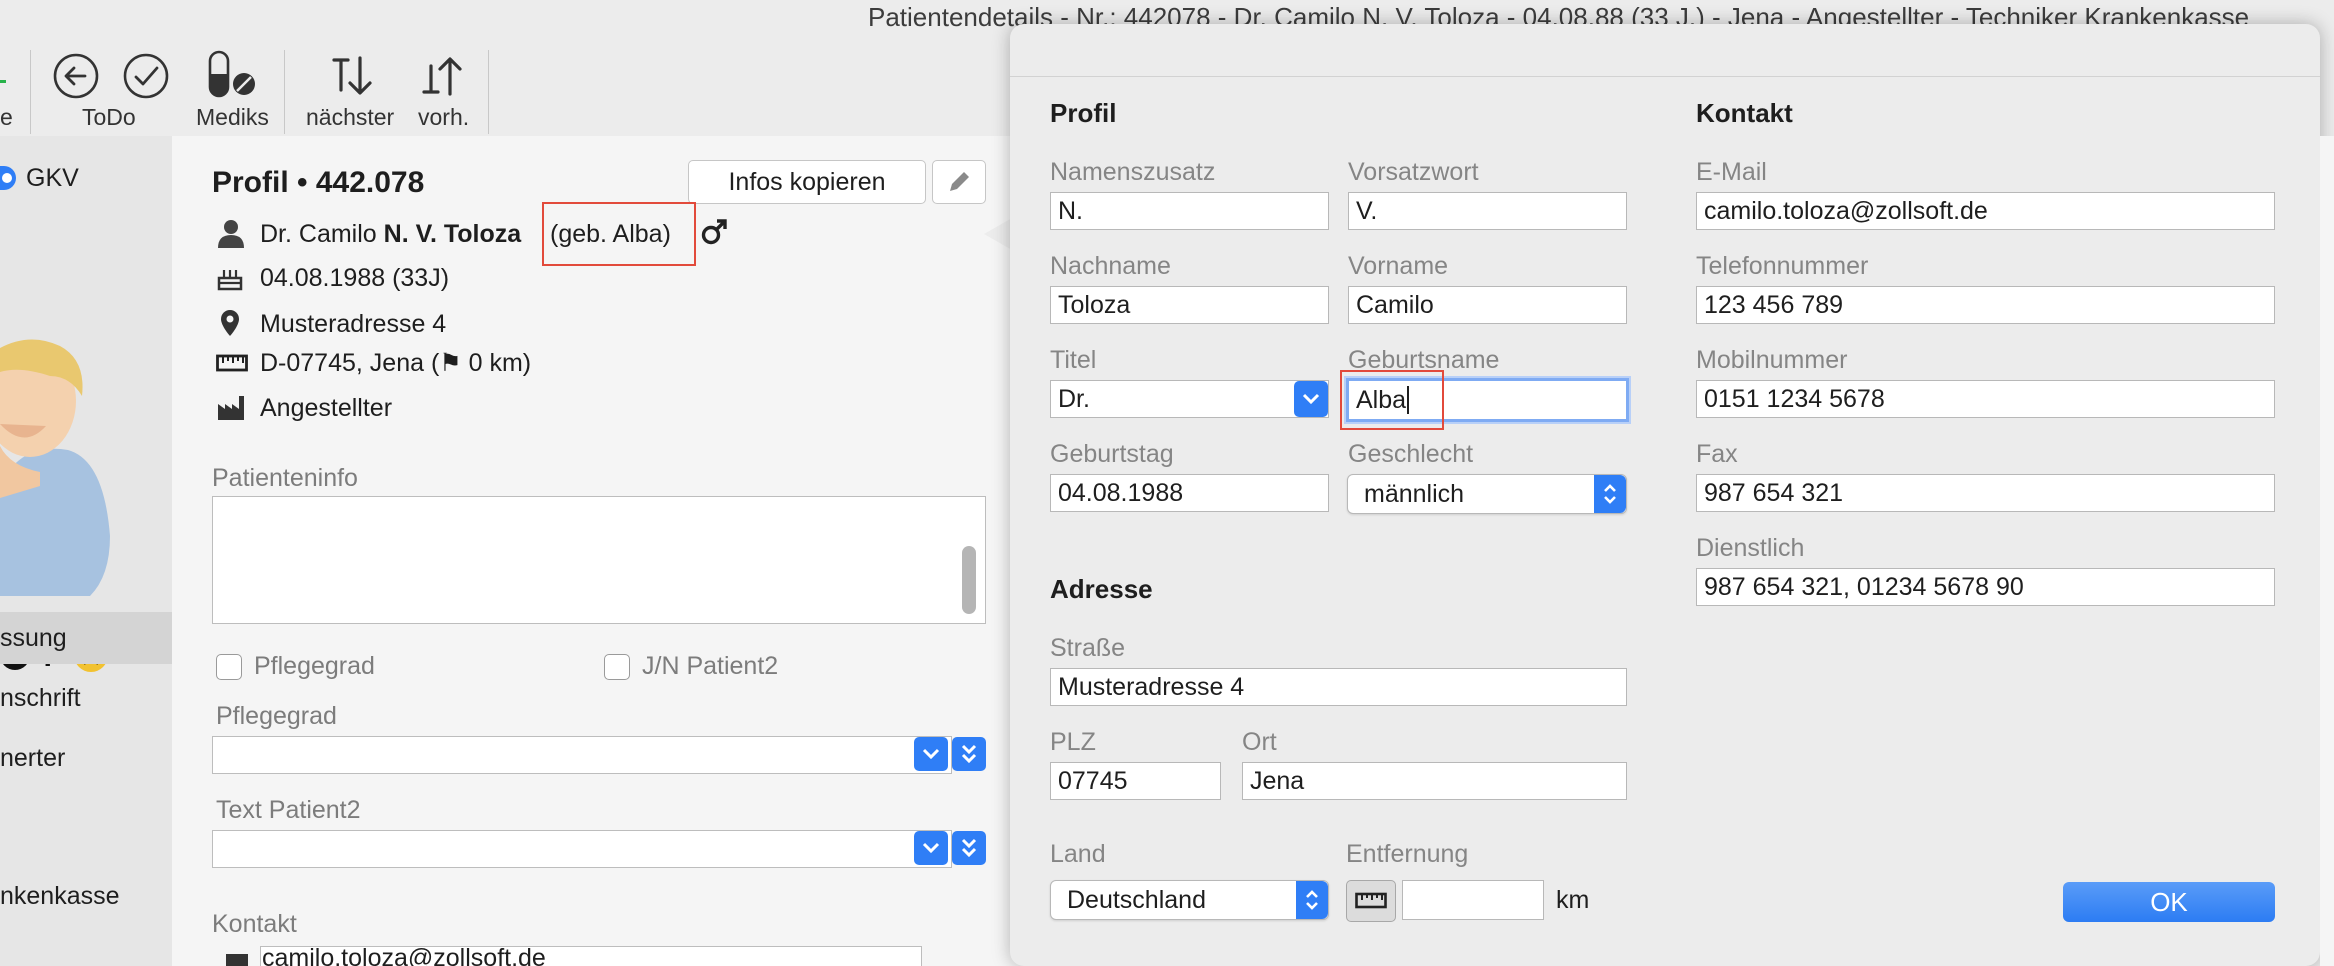 Image resolution: width=2334 pixels, height=966 pixels. I want to click on toolbar-prev-button: vorh., so click(443, 117).